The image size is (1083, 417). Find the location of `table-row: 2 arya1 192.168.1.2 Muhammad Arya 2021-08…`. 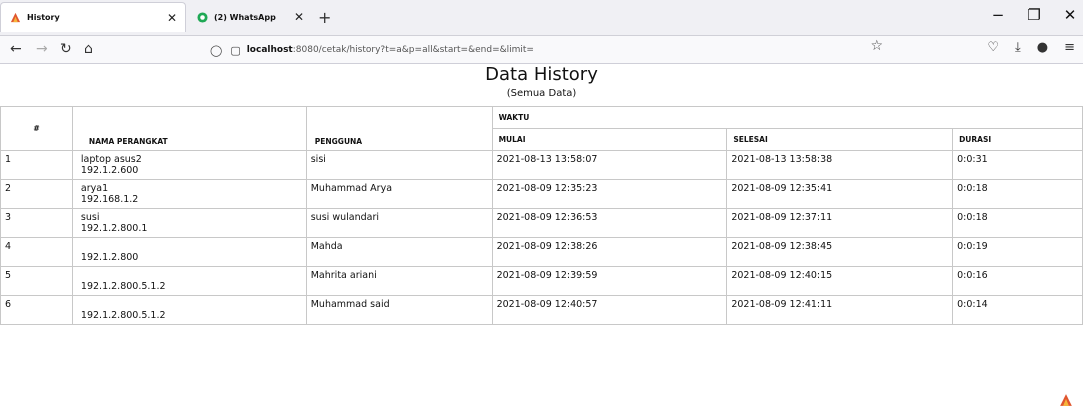

table-row: 2 arya1 192.168.1.2 Muhammad Arya 2021-08… is located at coordinates (541, 194).